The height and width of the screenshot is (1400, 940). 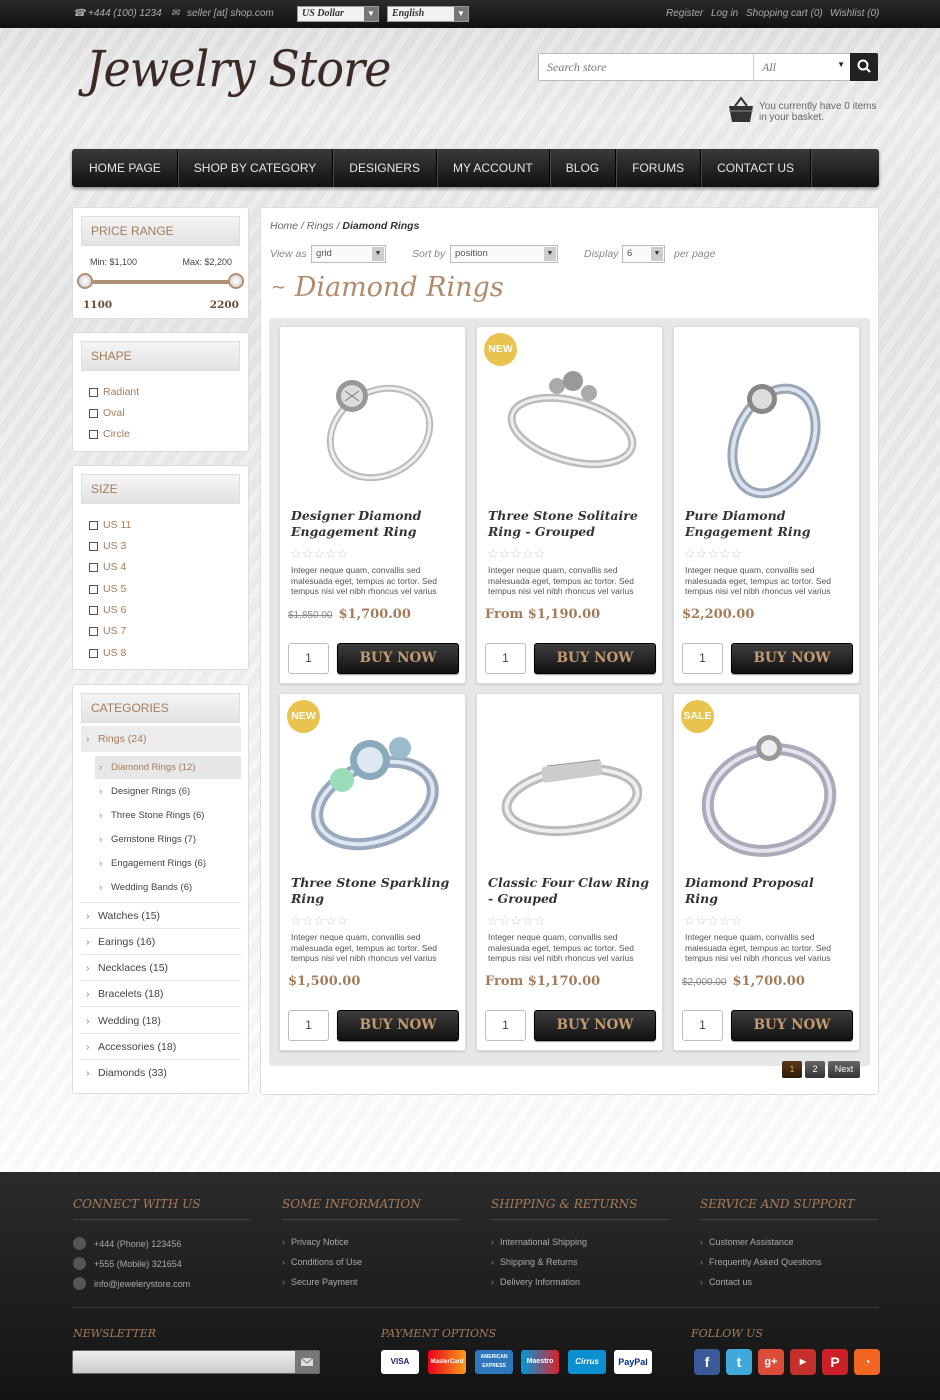 I want to click on youtube-icon: ▶, so click(x=803, y=1362).